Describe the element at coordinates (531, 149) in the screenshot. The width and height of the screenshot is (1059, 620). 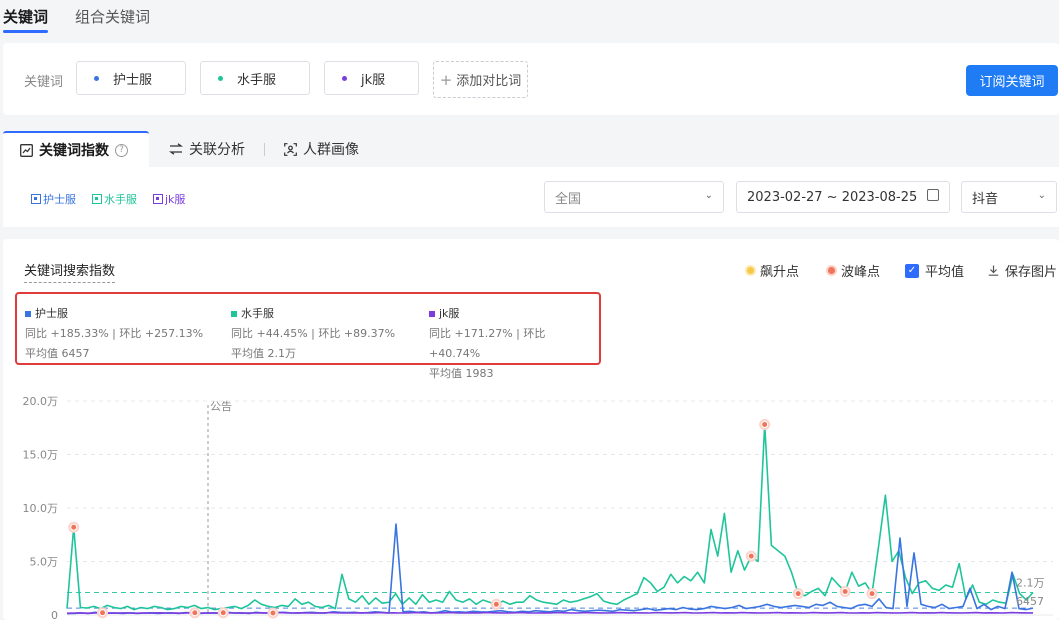
I see `analysis-tabs: 关键词指数 ? 关联分析 人群画像` at that location.